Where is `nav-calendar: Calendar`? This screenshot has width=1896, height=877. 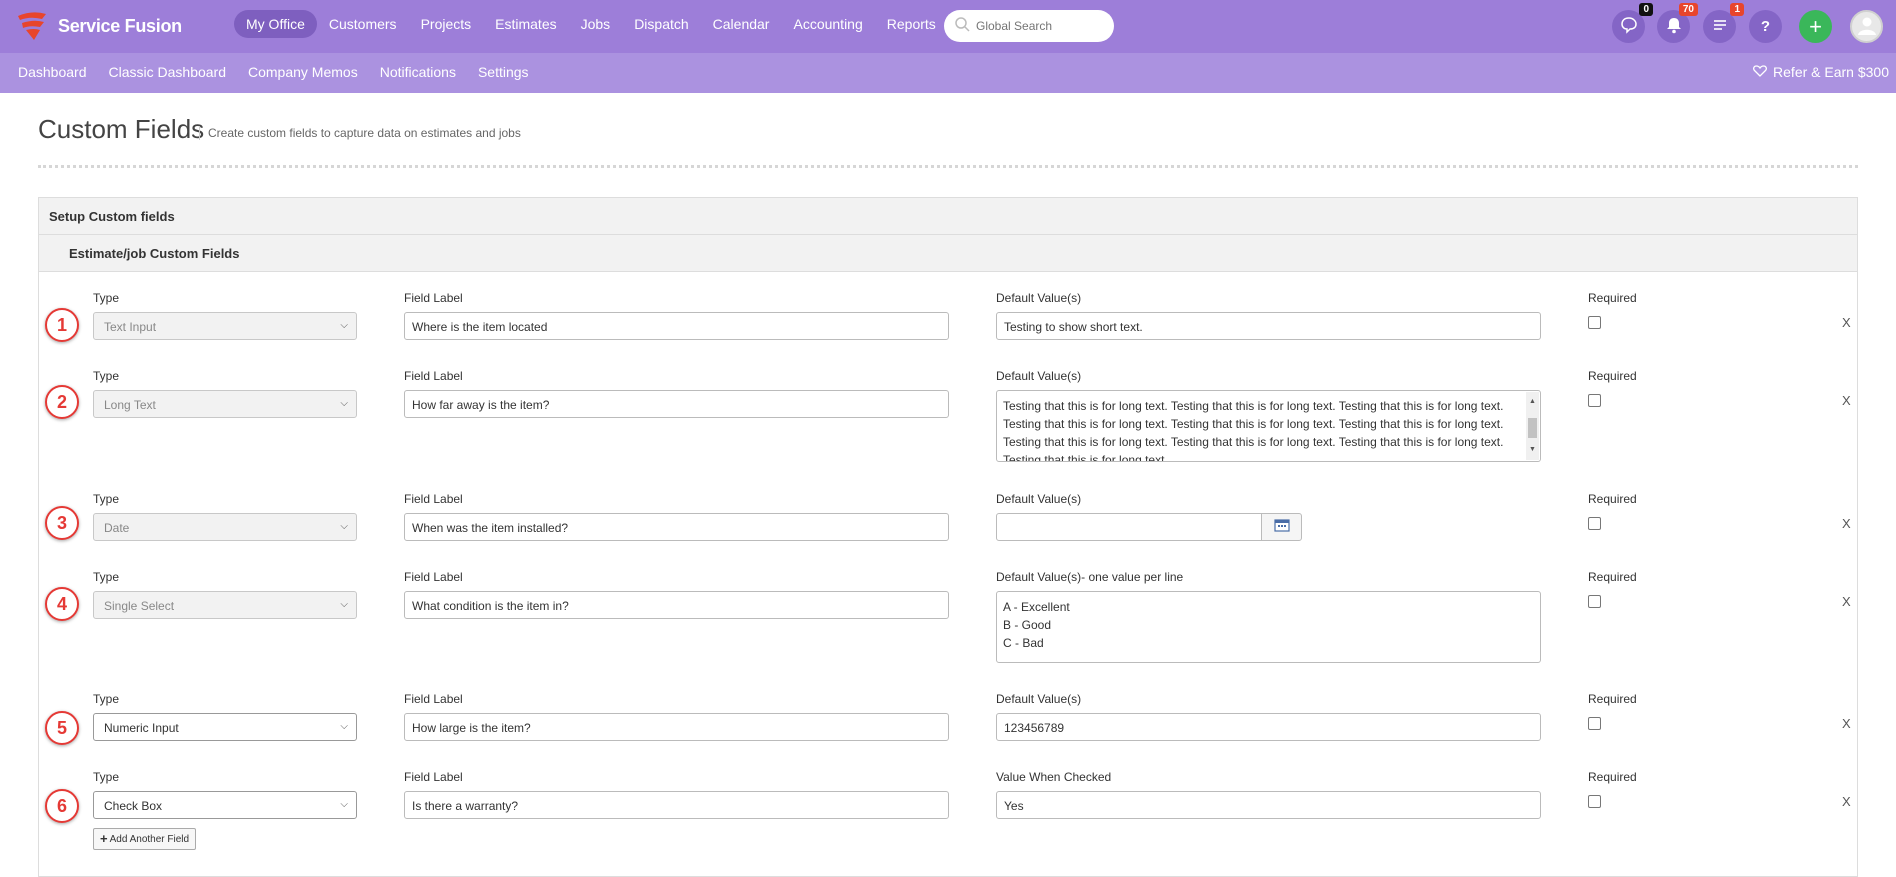 nav-calendar: Calendar is located at coordinates (741, 24).